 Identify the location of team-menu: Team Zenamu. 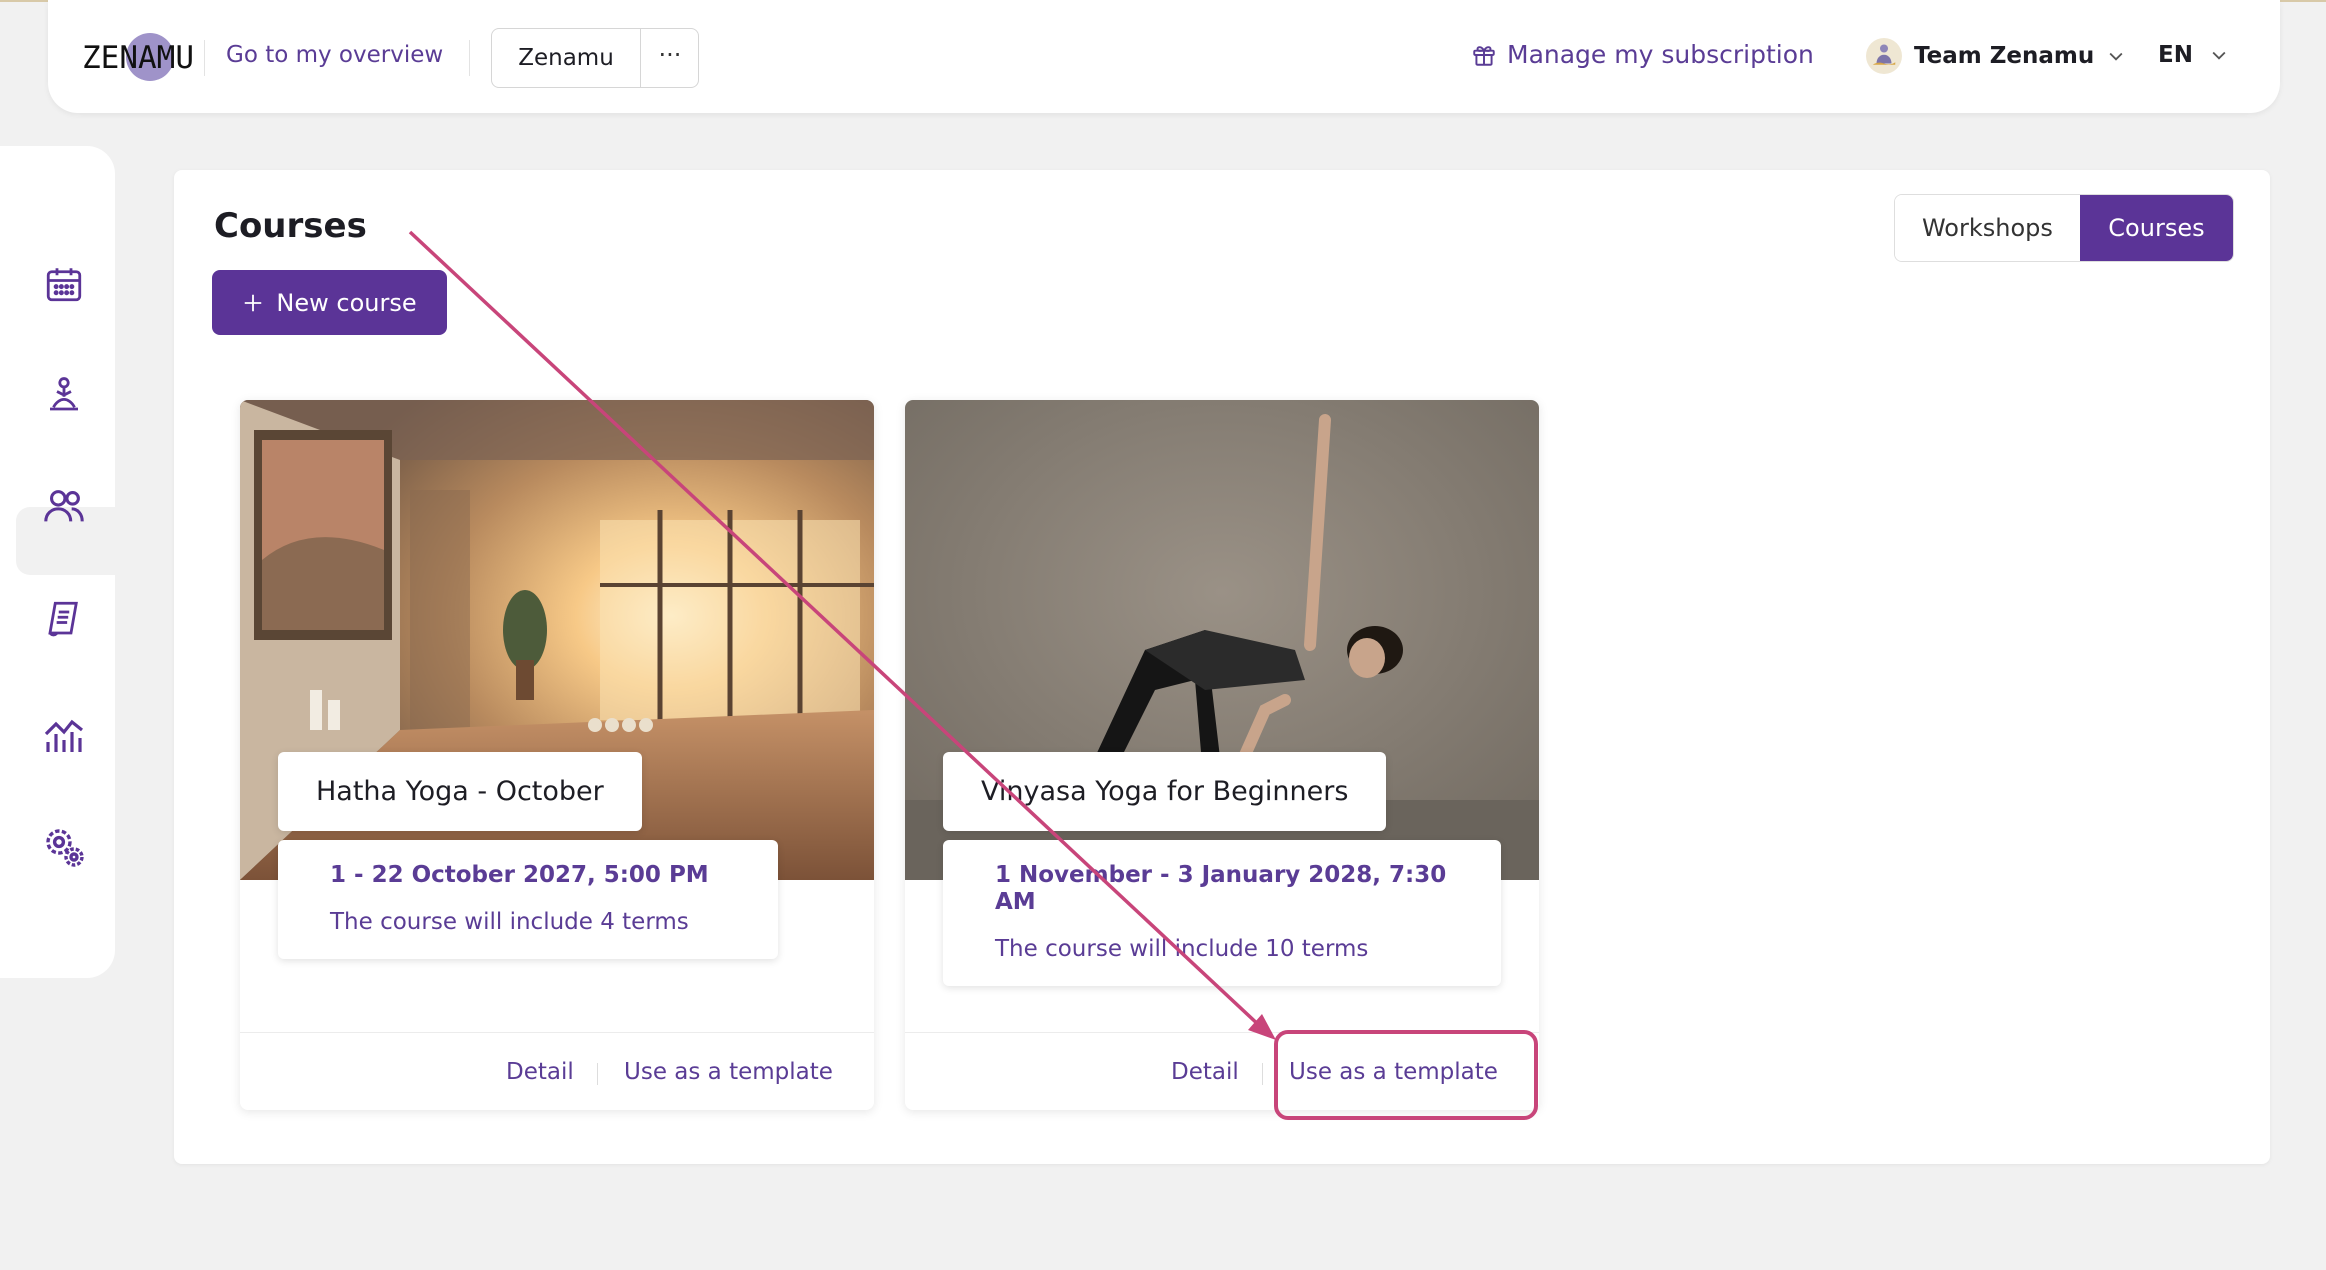
(1996, 56).